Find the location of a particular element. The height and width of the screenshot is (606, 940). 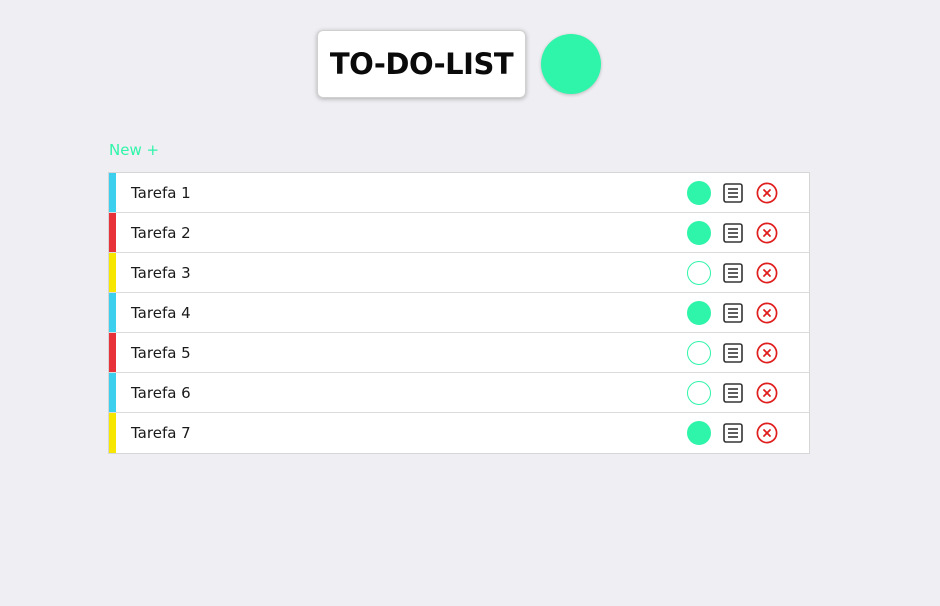

task-row: Tarefa 5 is located at coordinates (459, 353).